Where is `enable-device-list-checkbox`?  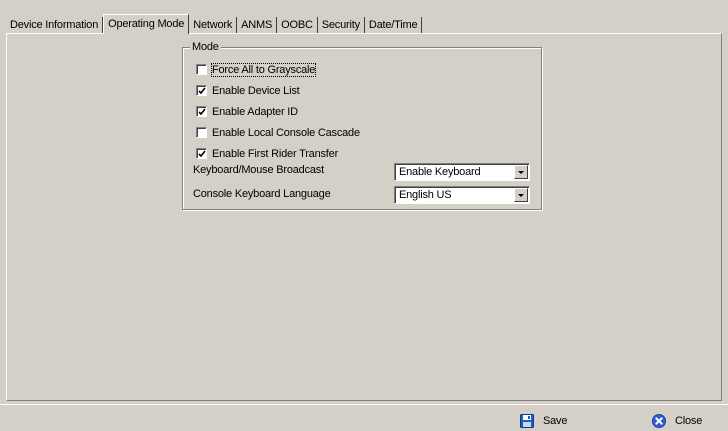 enable-device-list-checkbox is located at coordinates (201, 90).